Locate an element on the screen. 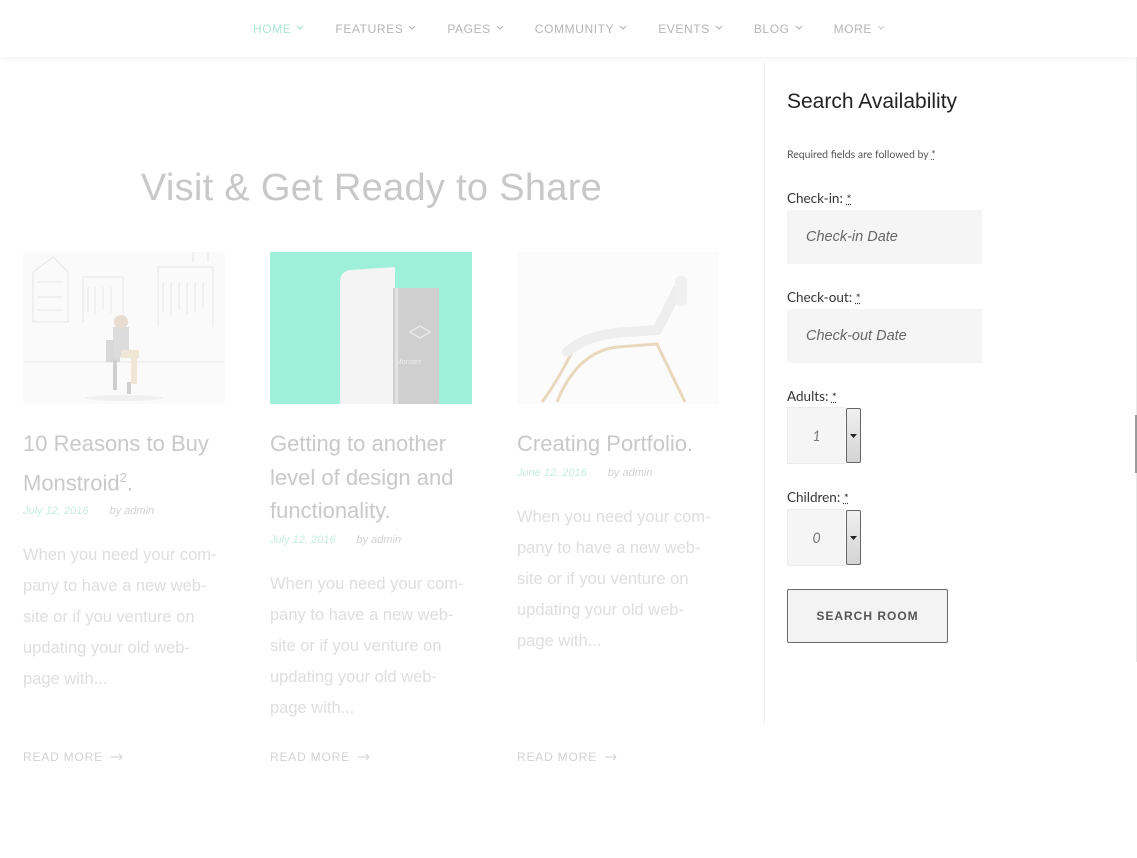  adults-label-text: Adults: is located at coordinates (808, 396).